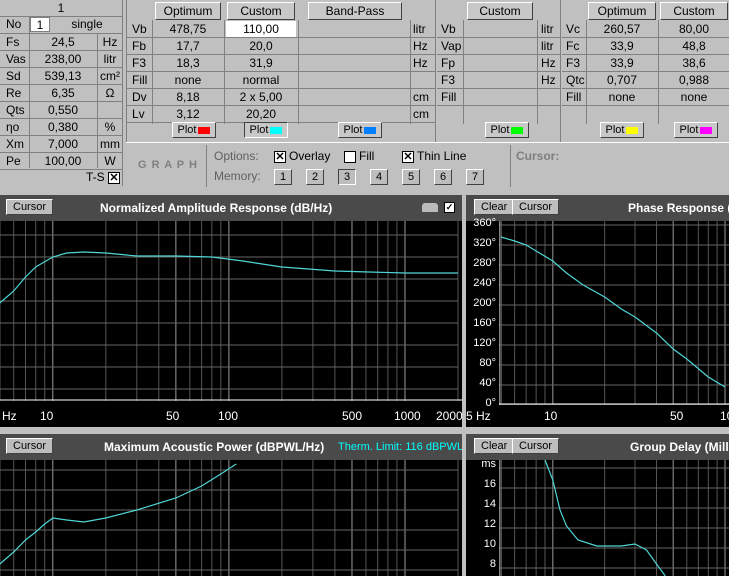 Image resolution: width=729 pixels, height=576 pixels. Describe the element at coordinates (475, 177) in the screenshot. I see `memory-button-7: 7` at that location.